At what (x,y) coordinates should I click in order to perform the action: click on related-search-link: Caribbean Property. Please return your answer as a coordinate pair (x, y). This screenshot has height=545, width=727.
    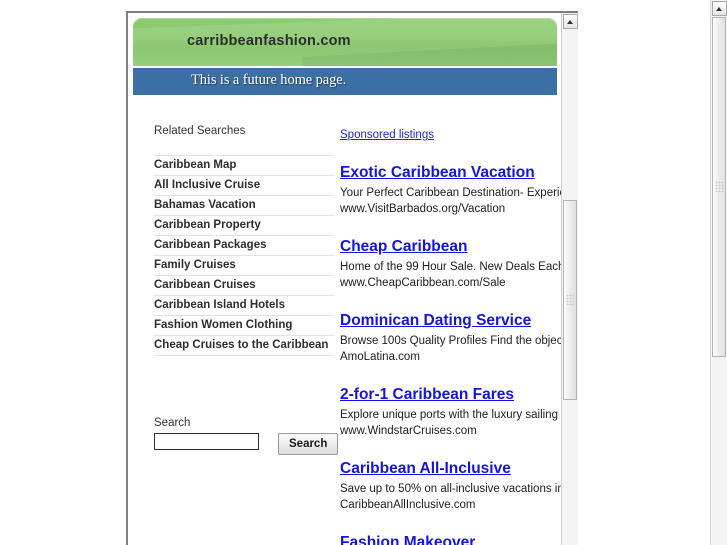
    Looking at the image, I should click on (244, 225).